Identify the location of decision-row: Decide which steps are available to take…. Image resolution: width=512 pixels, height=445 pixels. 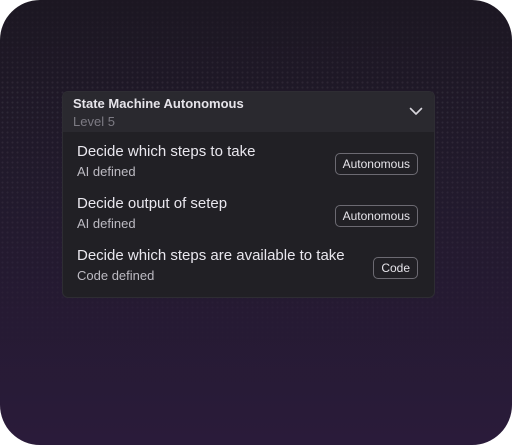
(248, 271).